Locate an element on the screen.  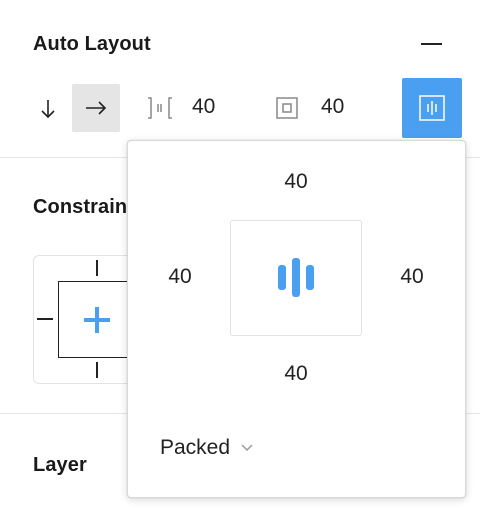
arrow-down-icon is located at coordinates (48, 109).